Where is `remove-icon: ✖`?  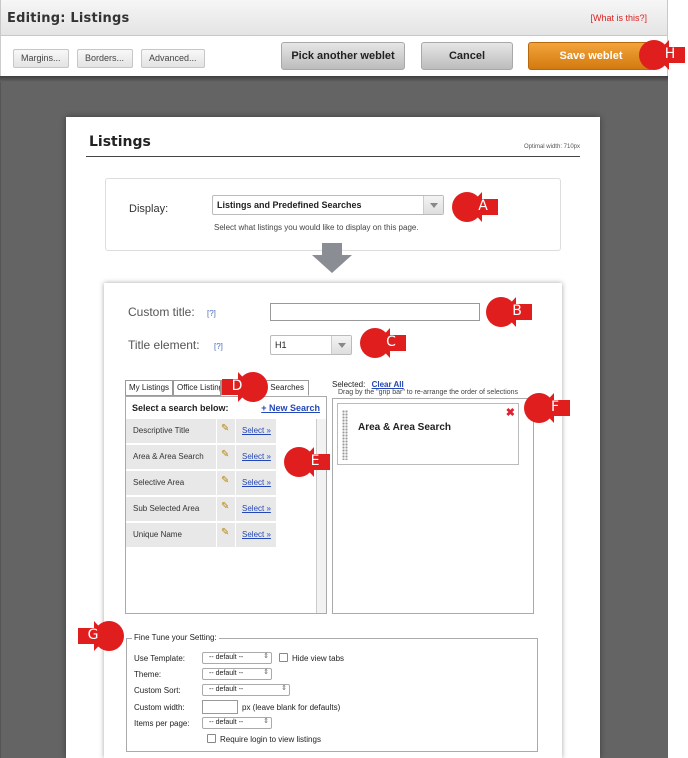
remove-icon: ✖ is located at coordinates (510, 412).